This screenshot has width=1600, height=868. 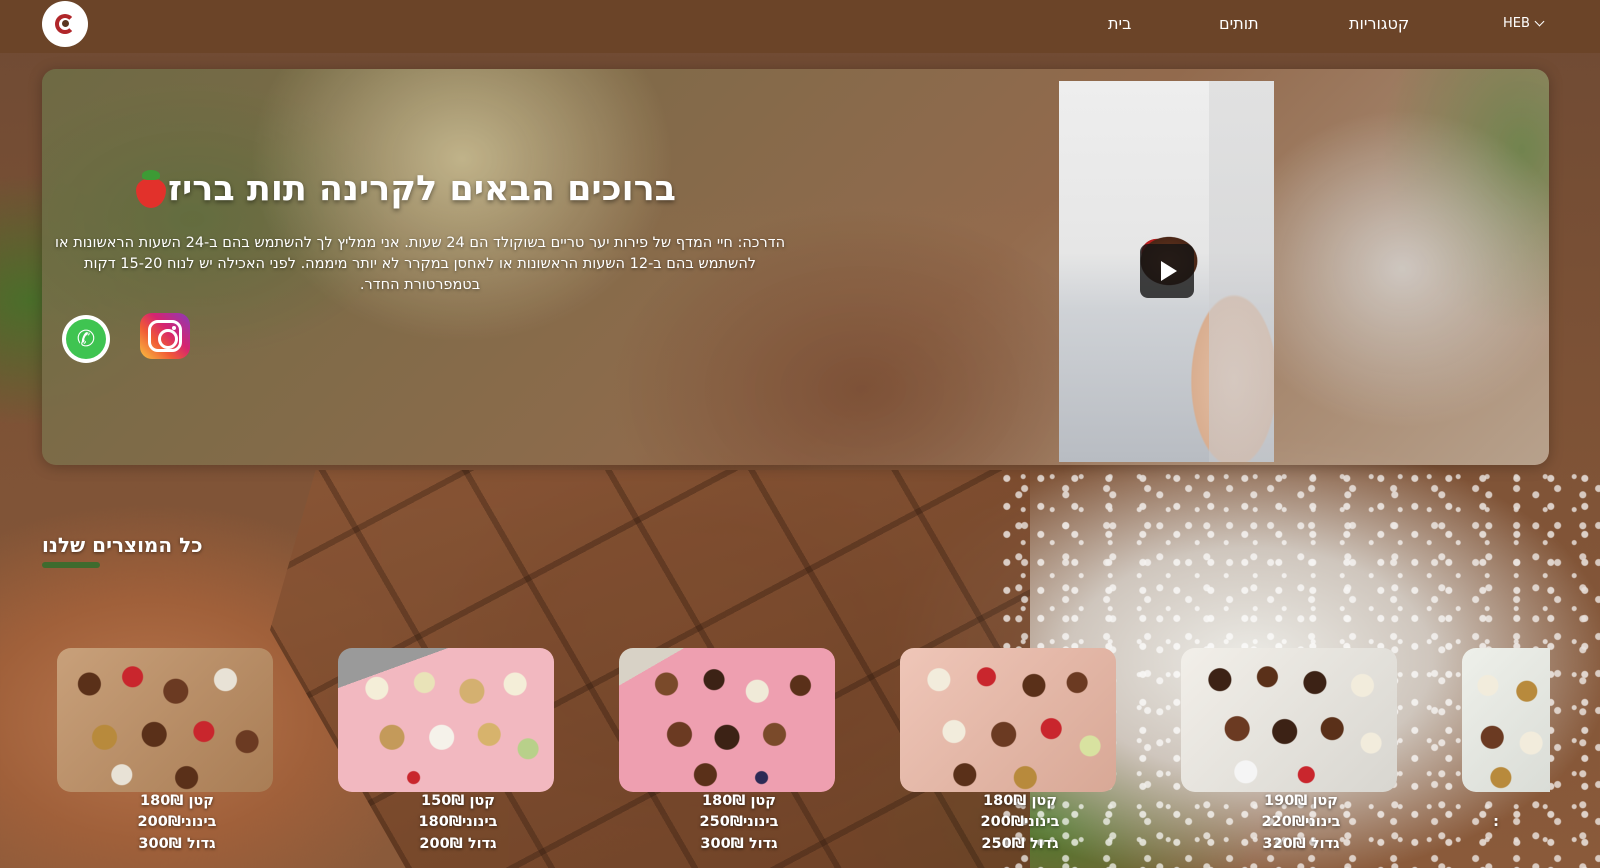 I want to click on price-small: קטן 190₪, so click(x=1301, y=801).